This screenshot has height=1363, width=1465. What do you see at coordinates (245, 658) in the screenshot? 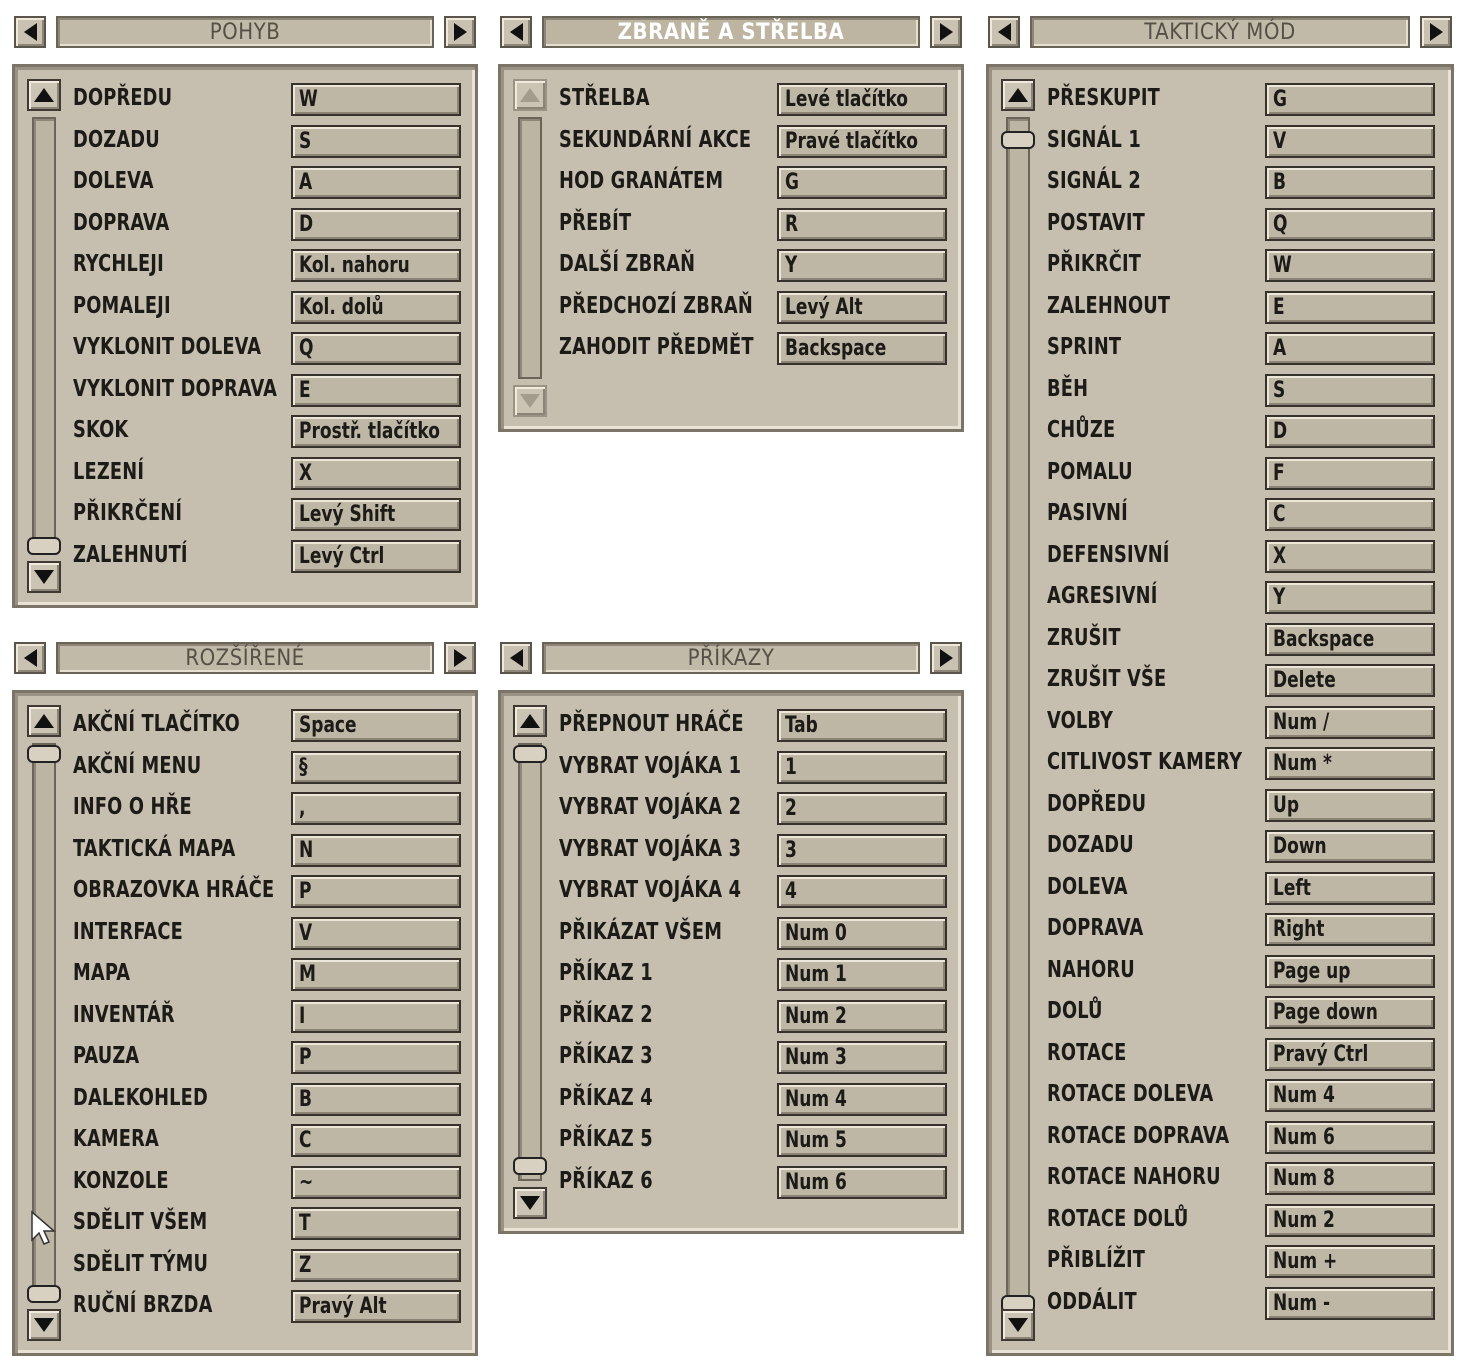
I see `panel-title: ROZŠÍŘENÉ` at bounding box center [245, 658].